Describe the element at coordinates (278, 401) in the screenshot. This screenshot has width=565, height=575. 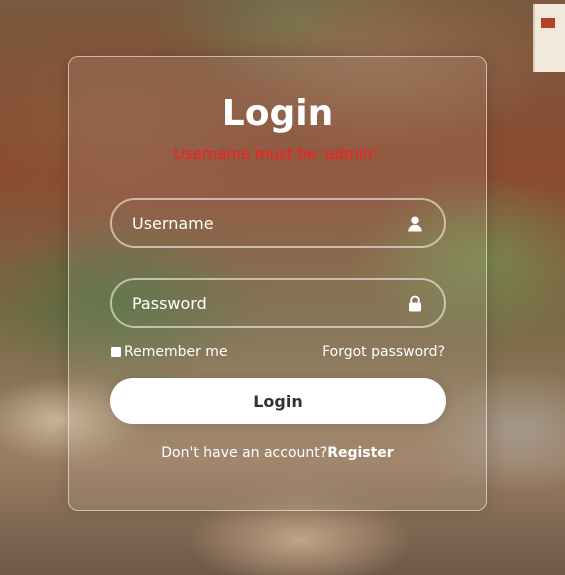
I see `login-button: Login` at that location.